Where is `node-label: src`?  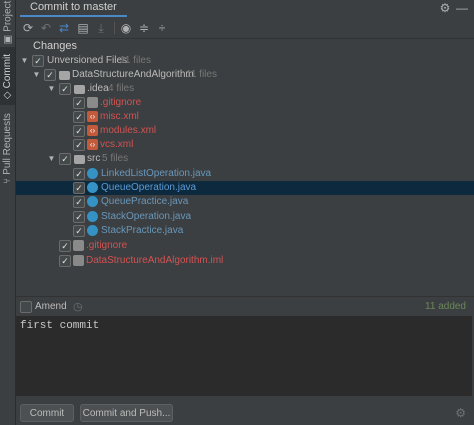
node-label: src is located at coordinates (94, 158).